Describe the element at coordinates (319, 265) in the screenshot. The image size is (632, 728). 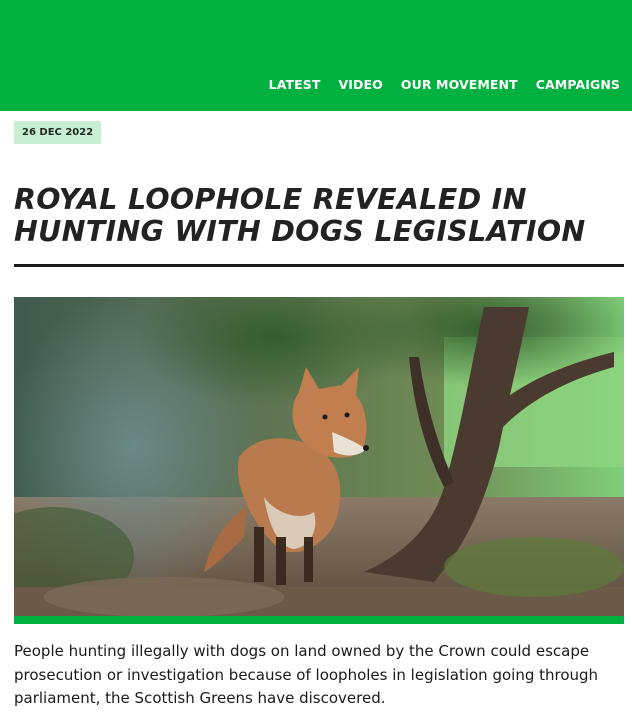
I see `title-divider` at that location.